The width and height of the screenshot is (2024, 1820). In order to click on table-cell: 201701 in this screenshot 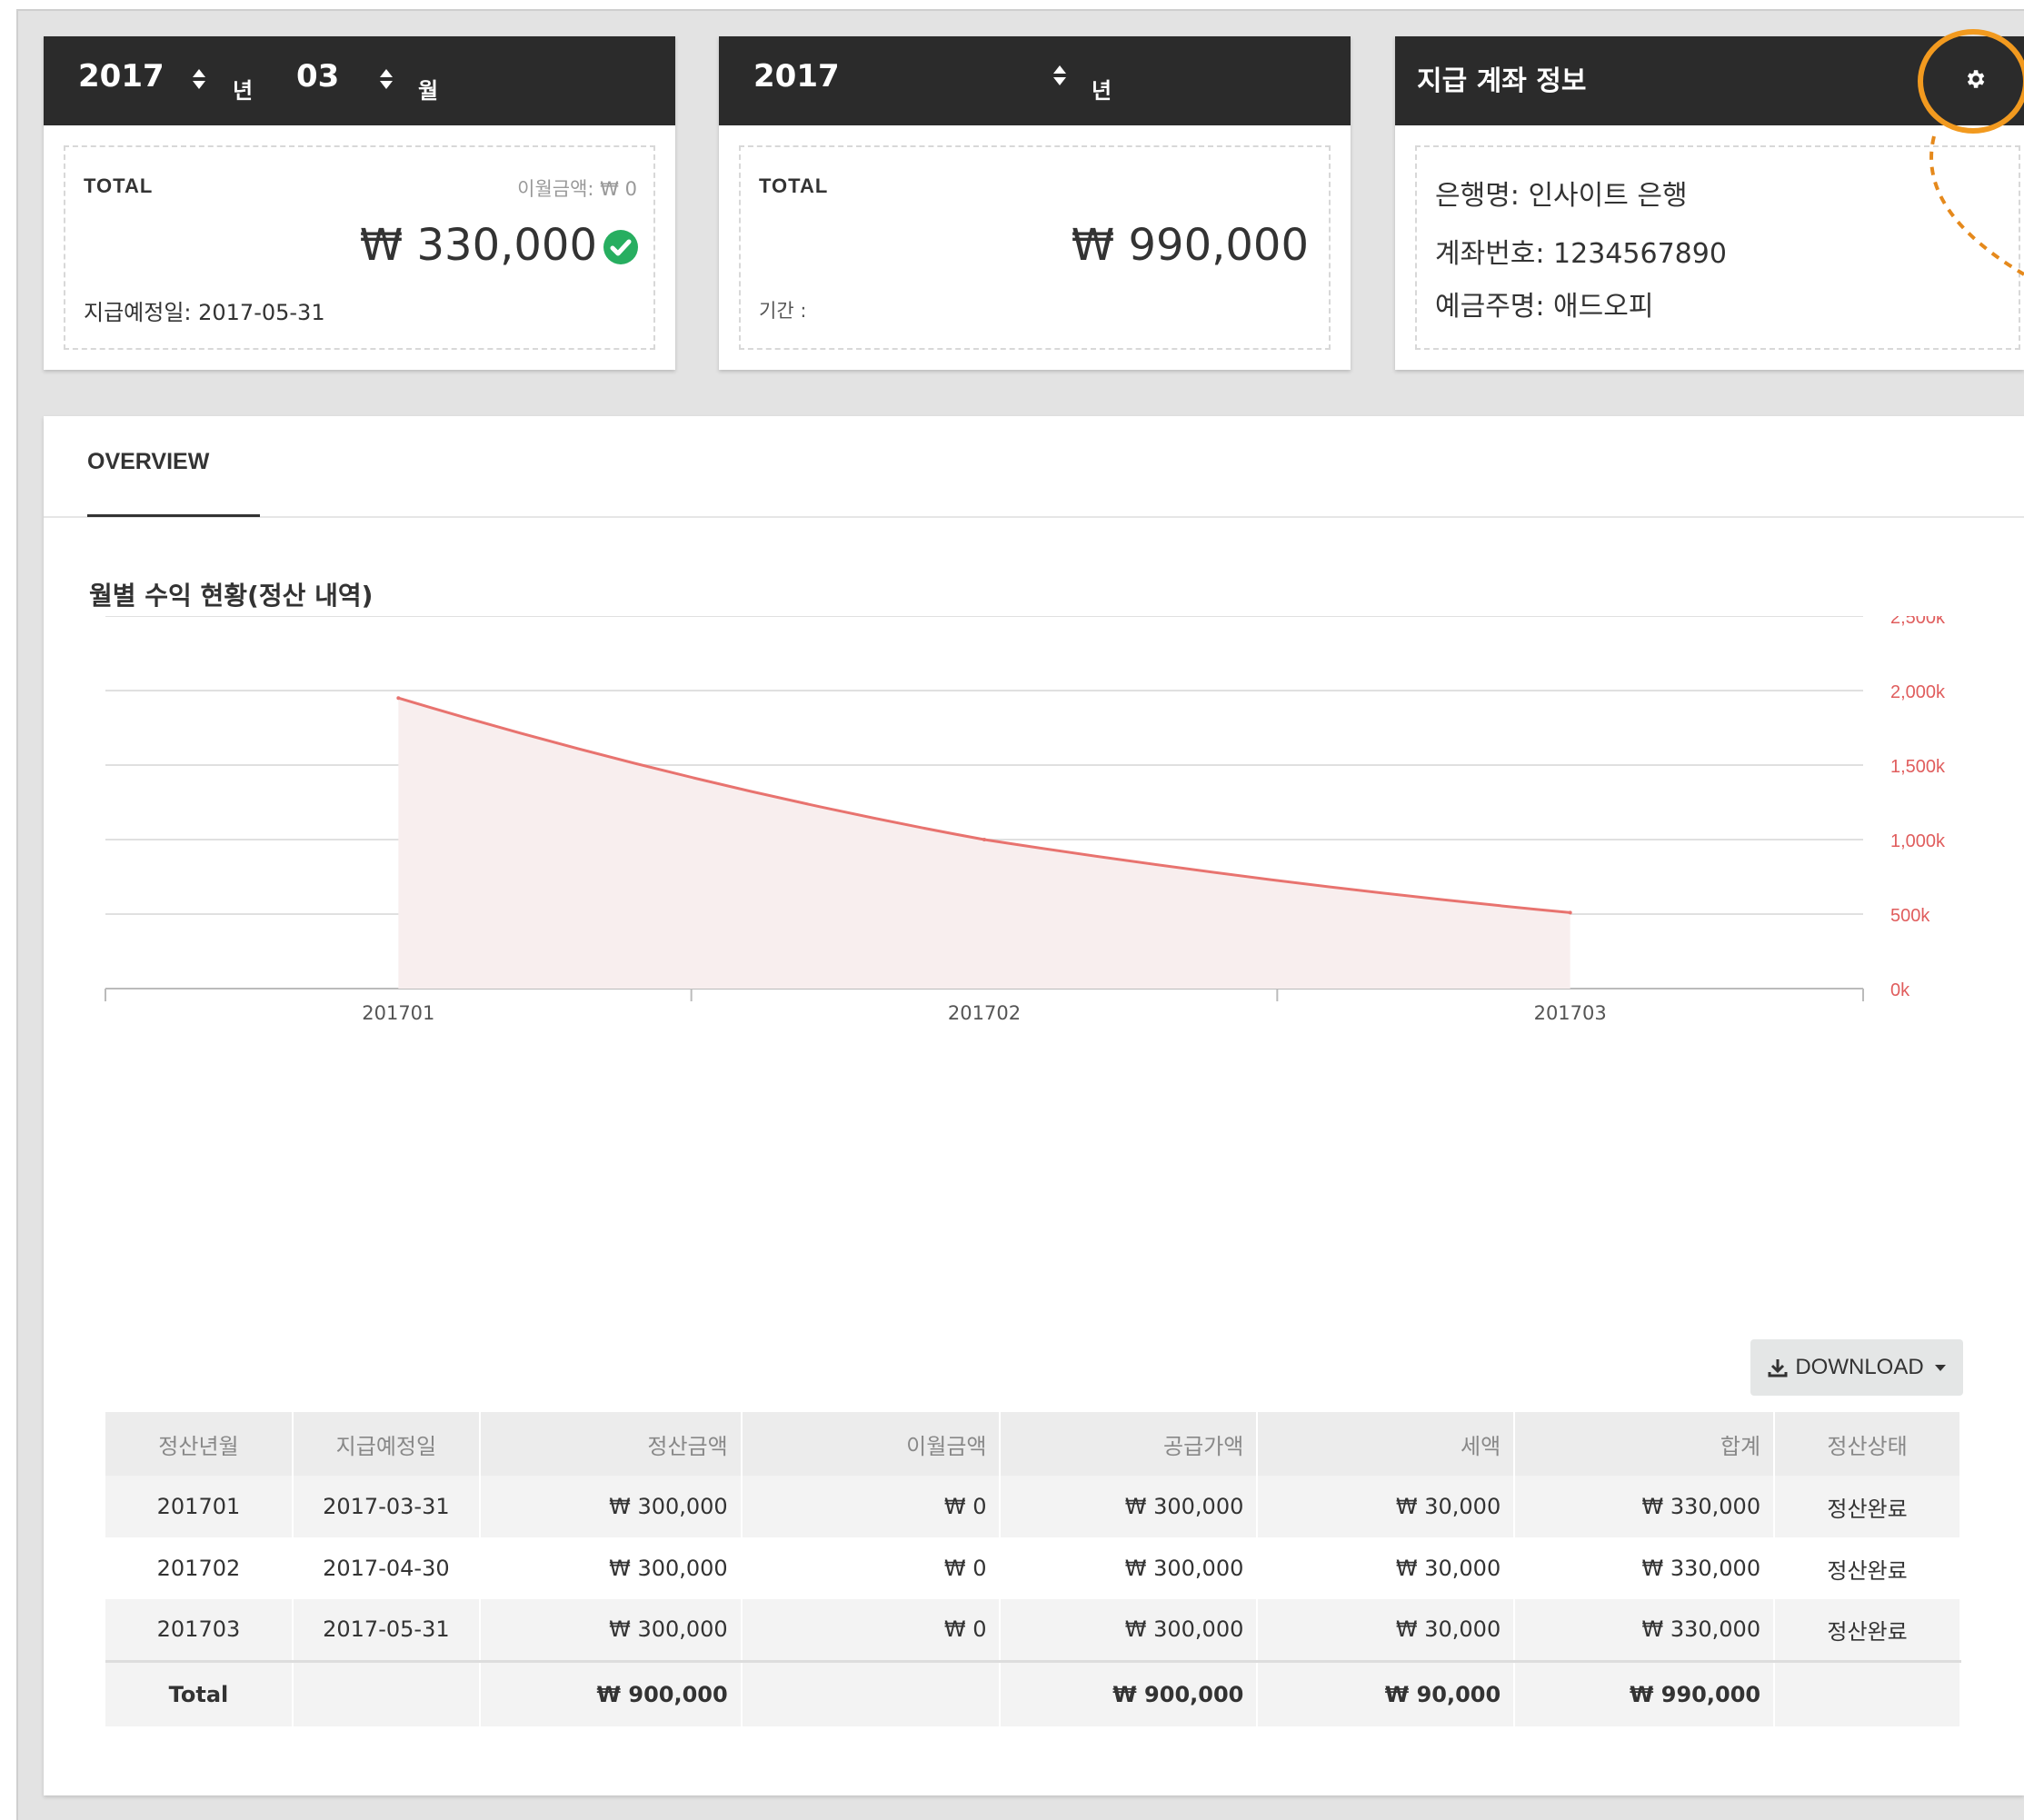, I will do `click(199, 1507)`.